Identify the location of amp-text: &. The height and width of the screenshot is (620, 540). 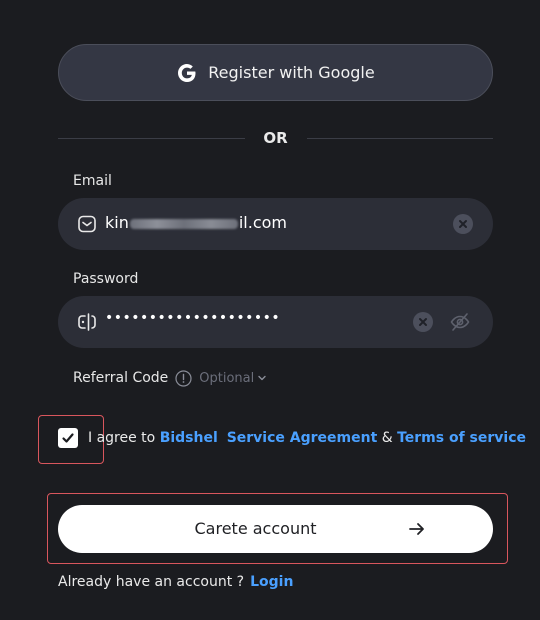
(387, 438).